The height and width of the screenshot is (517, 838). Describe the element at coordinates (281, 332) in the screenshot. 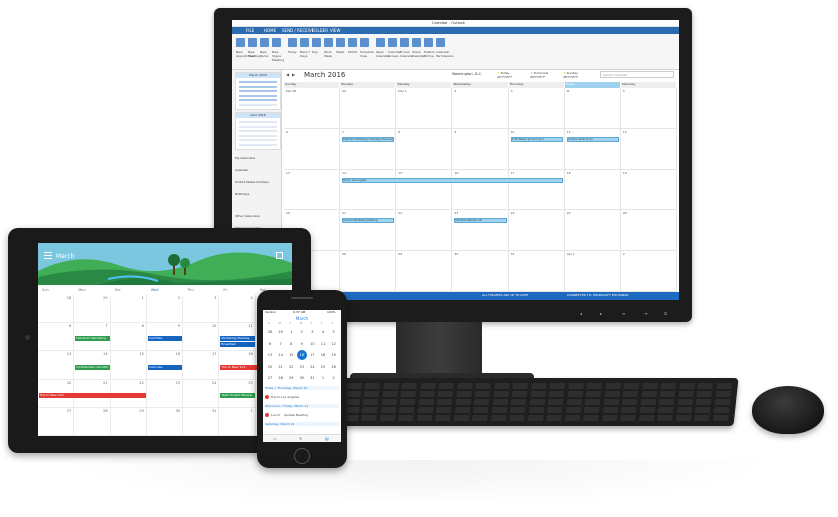

I see `phone-day: 29` at that location.